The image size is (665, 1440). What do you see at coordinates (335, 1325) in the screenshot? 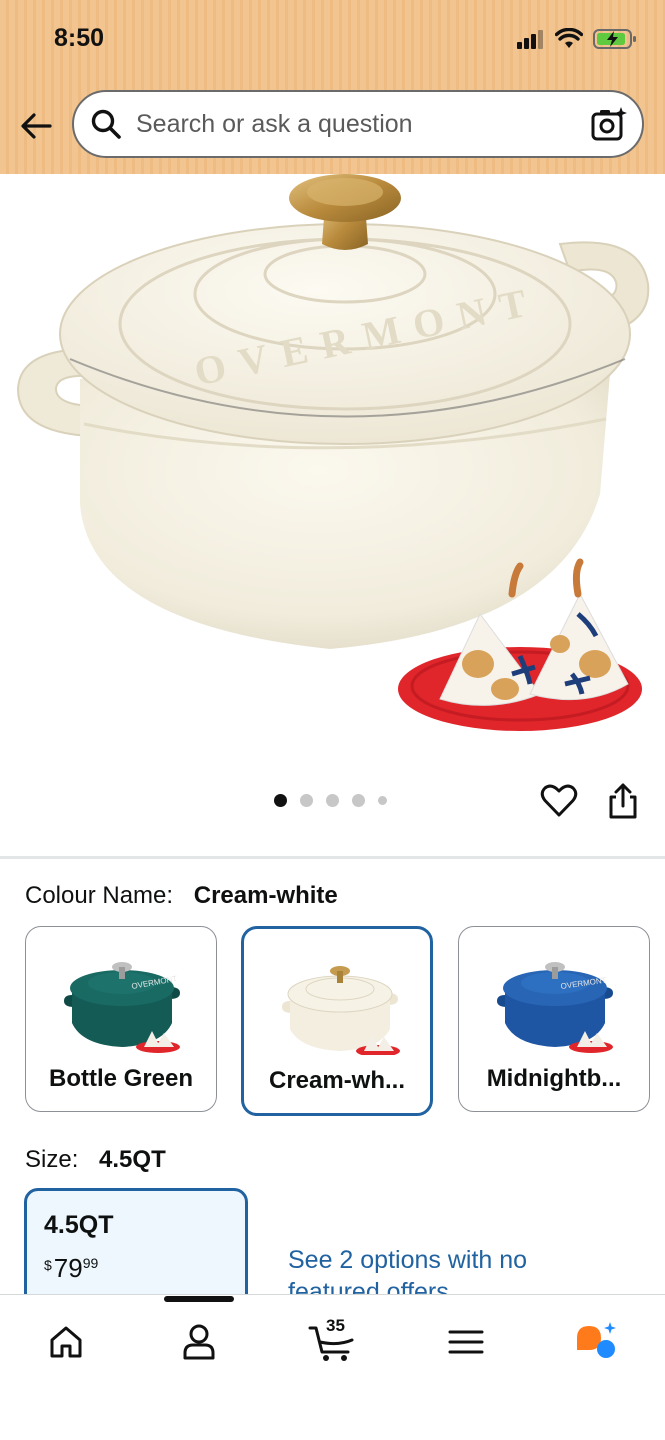
I see `cart-count-badge: 35` at bounding box center [335, 1325].